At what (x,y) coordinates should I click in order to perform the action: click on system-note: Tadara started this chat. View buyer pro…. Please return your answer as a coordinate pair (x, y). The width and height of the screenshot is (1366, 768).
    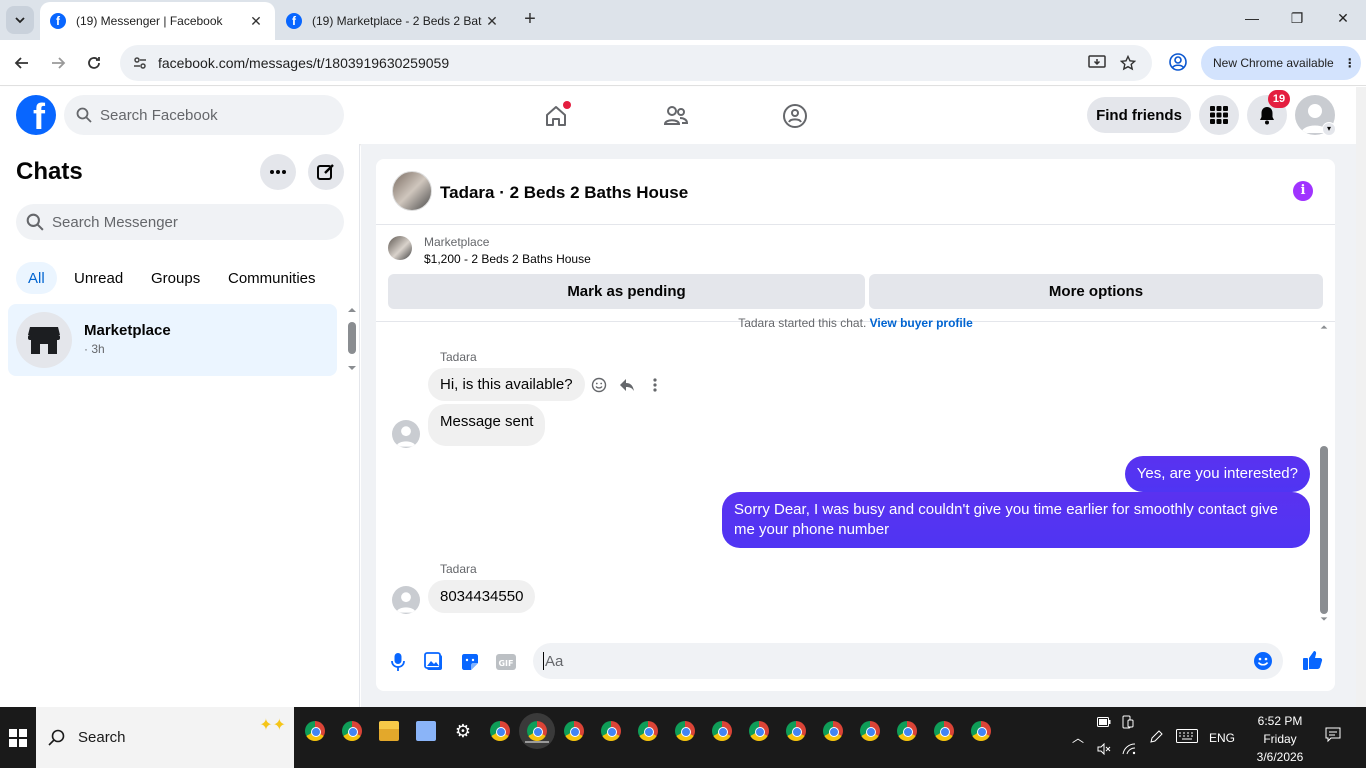
    Looking at the image, I should click on (855, 323).